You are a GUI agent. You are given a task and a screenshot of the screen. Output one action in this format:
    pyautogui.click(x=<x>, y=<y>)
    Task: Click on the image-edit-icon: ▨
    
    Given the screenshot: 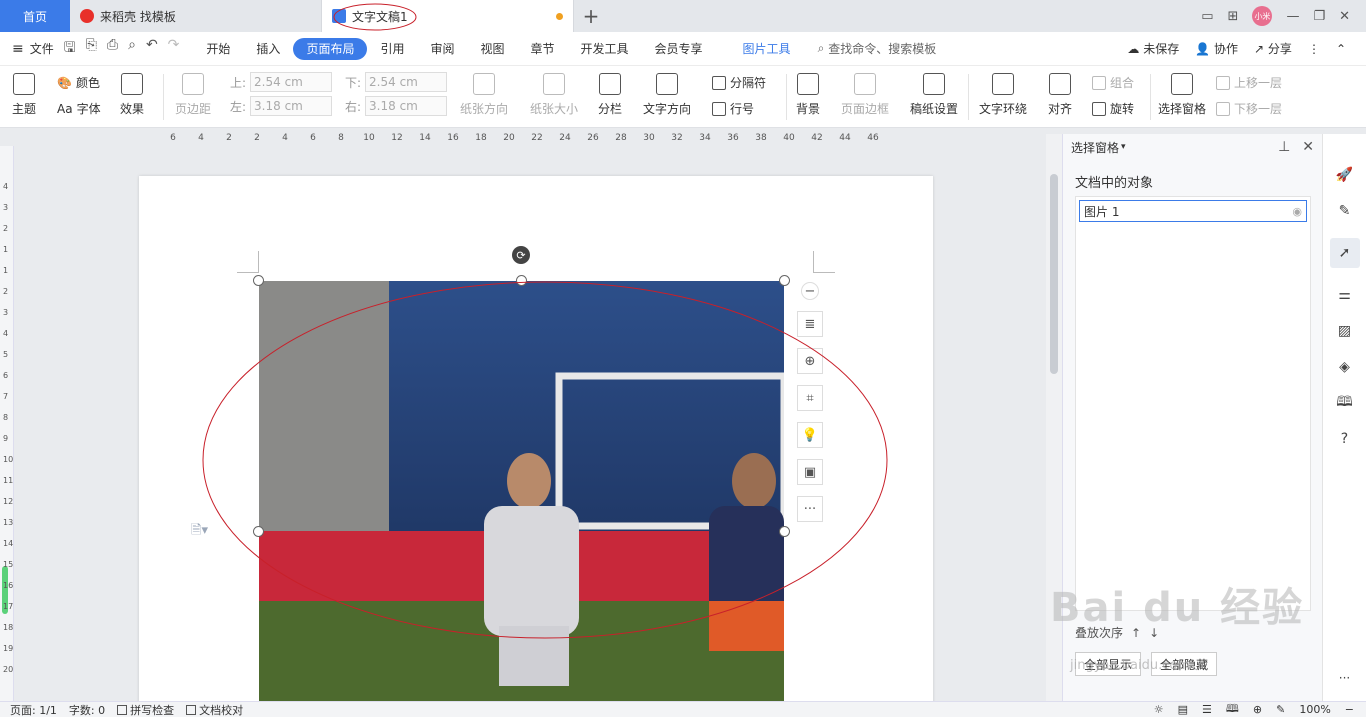 What is the action you would take?
    pyautogui.click(x=1345, y=331)
    